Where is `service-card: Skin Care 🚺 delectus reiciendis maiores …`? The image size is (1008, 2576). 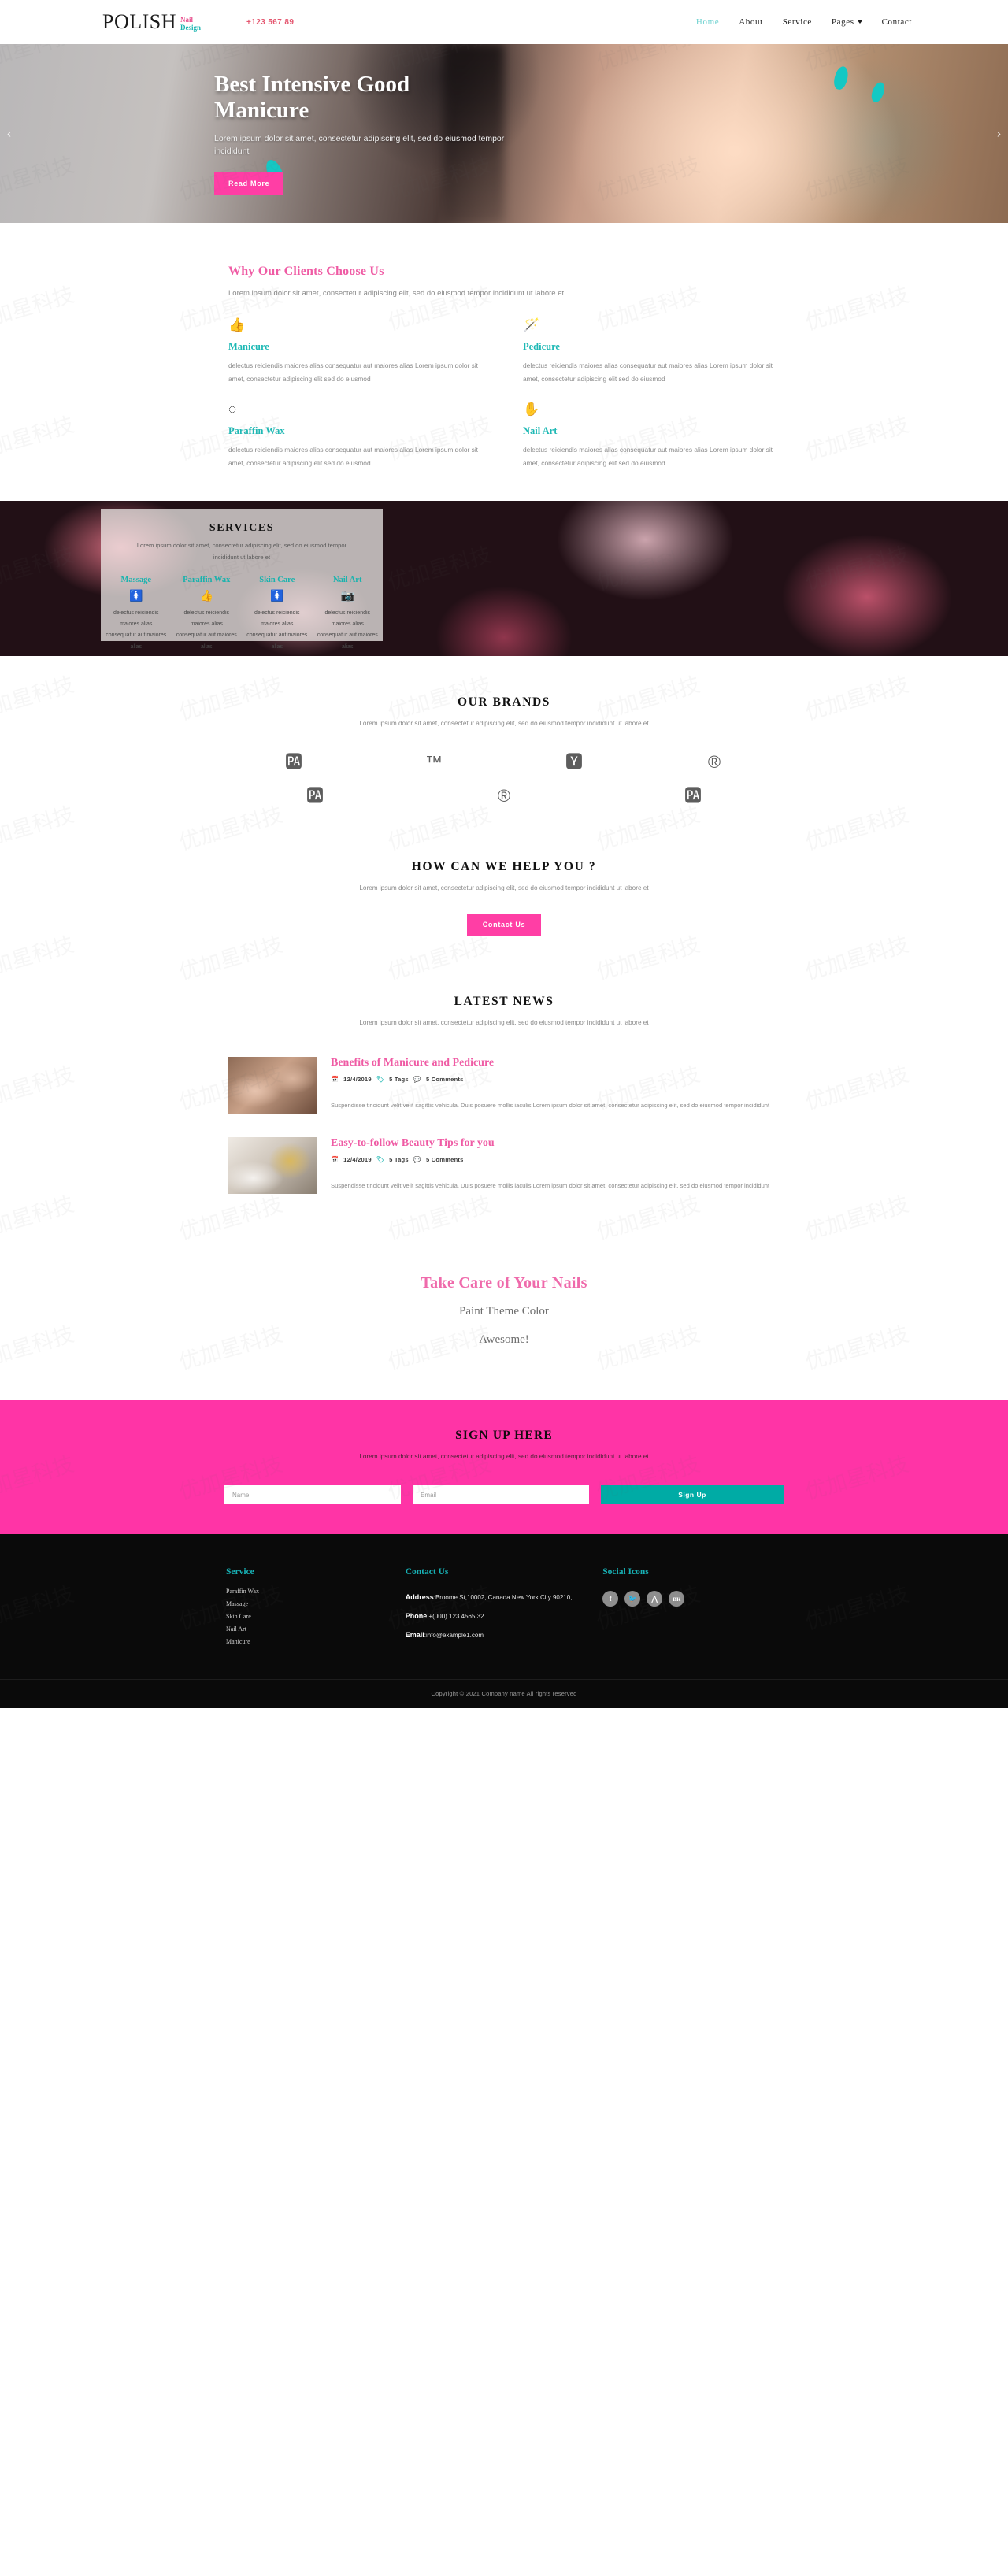
service-card: Skin Care 🚺 delectus reiciendis maiores … is located at coordinates (277, 614).